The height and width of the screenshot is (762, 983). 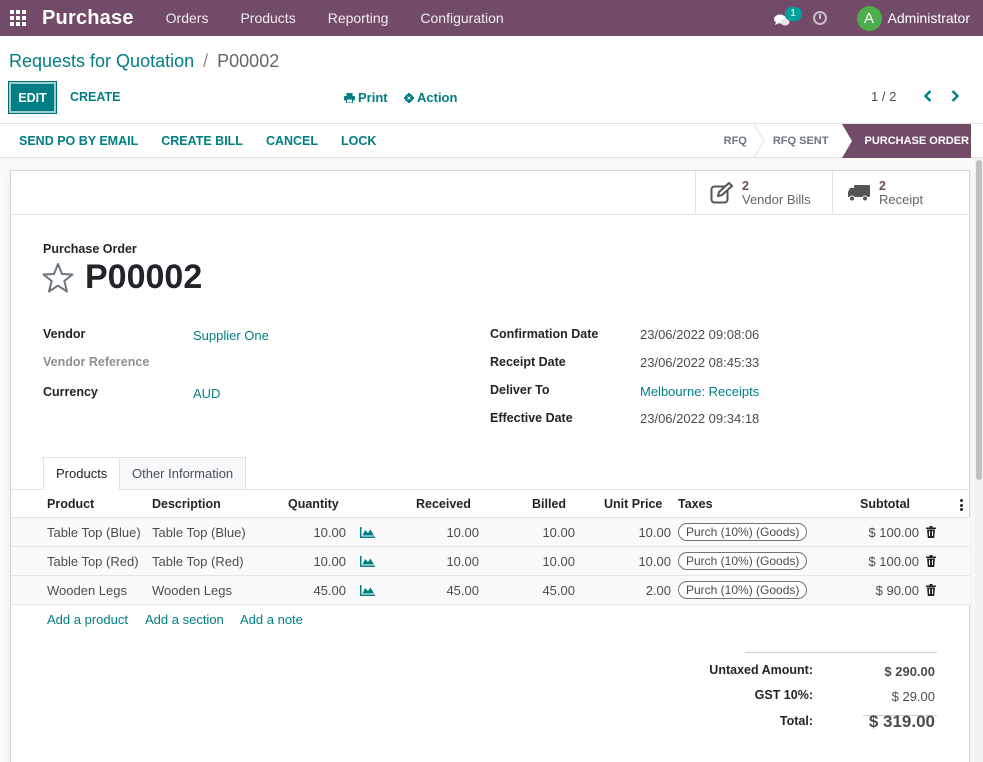 What do you see at coordinates (558, 561) in the screenshot?
I see `row-billed: 10.00` at bounding box center [558, 561].